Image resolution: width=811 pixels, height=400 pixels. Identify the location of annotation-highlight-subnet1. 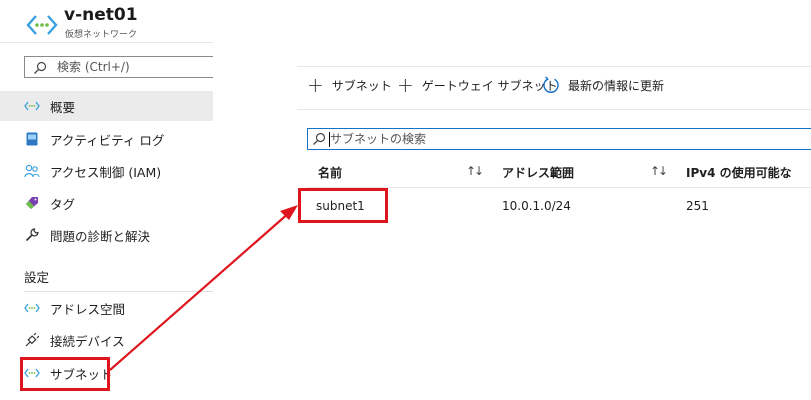
(343, 205).